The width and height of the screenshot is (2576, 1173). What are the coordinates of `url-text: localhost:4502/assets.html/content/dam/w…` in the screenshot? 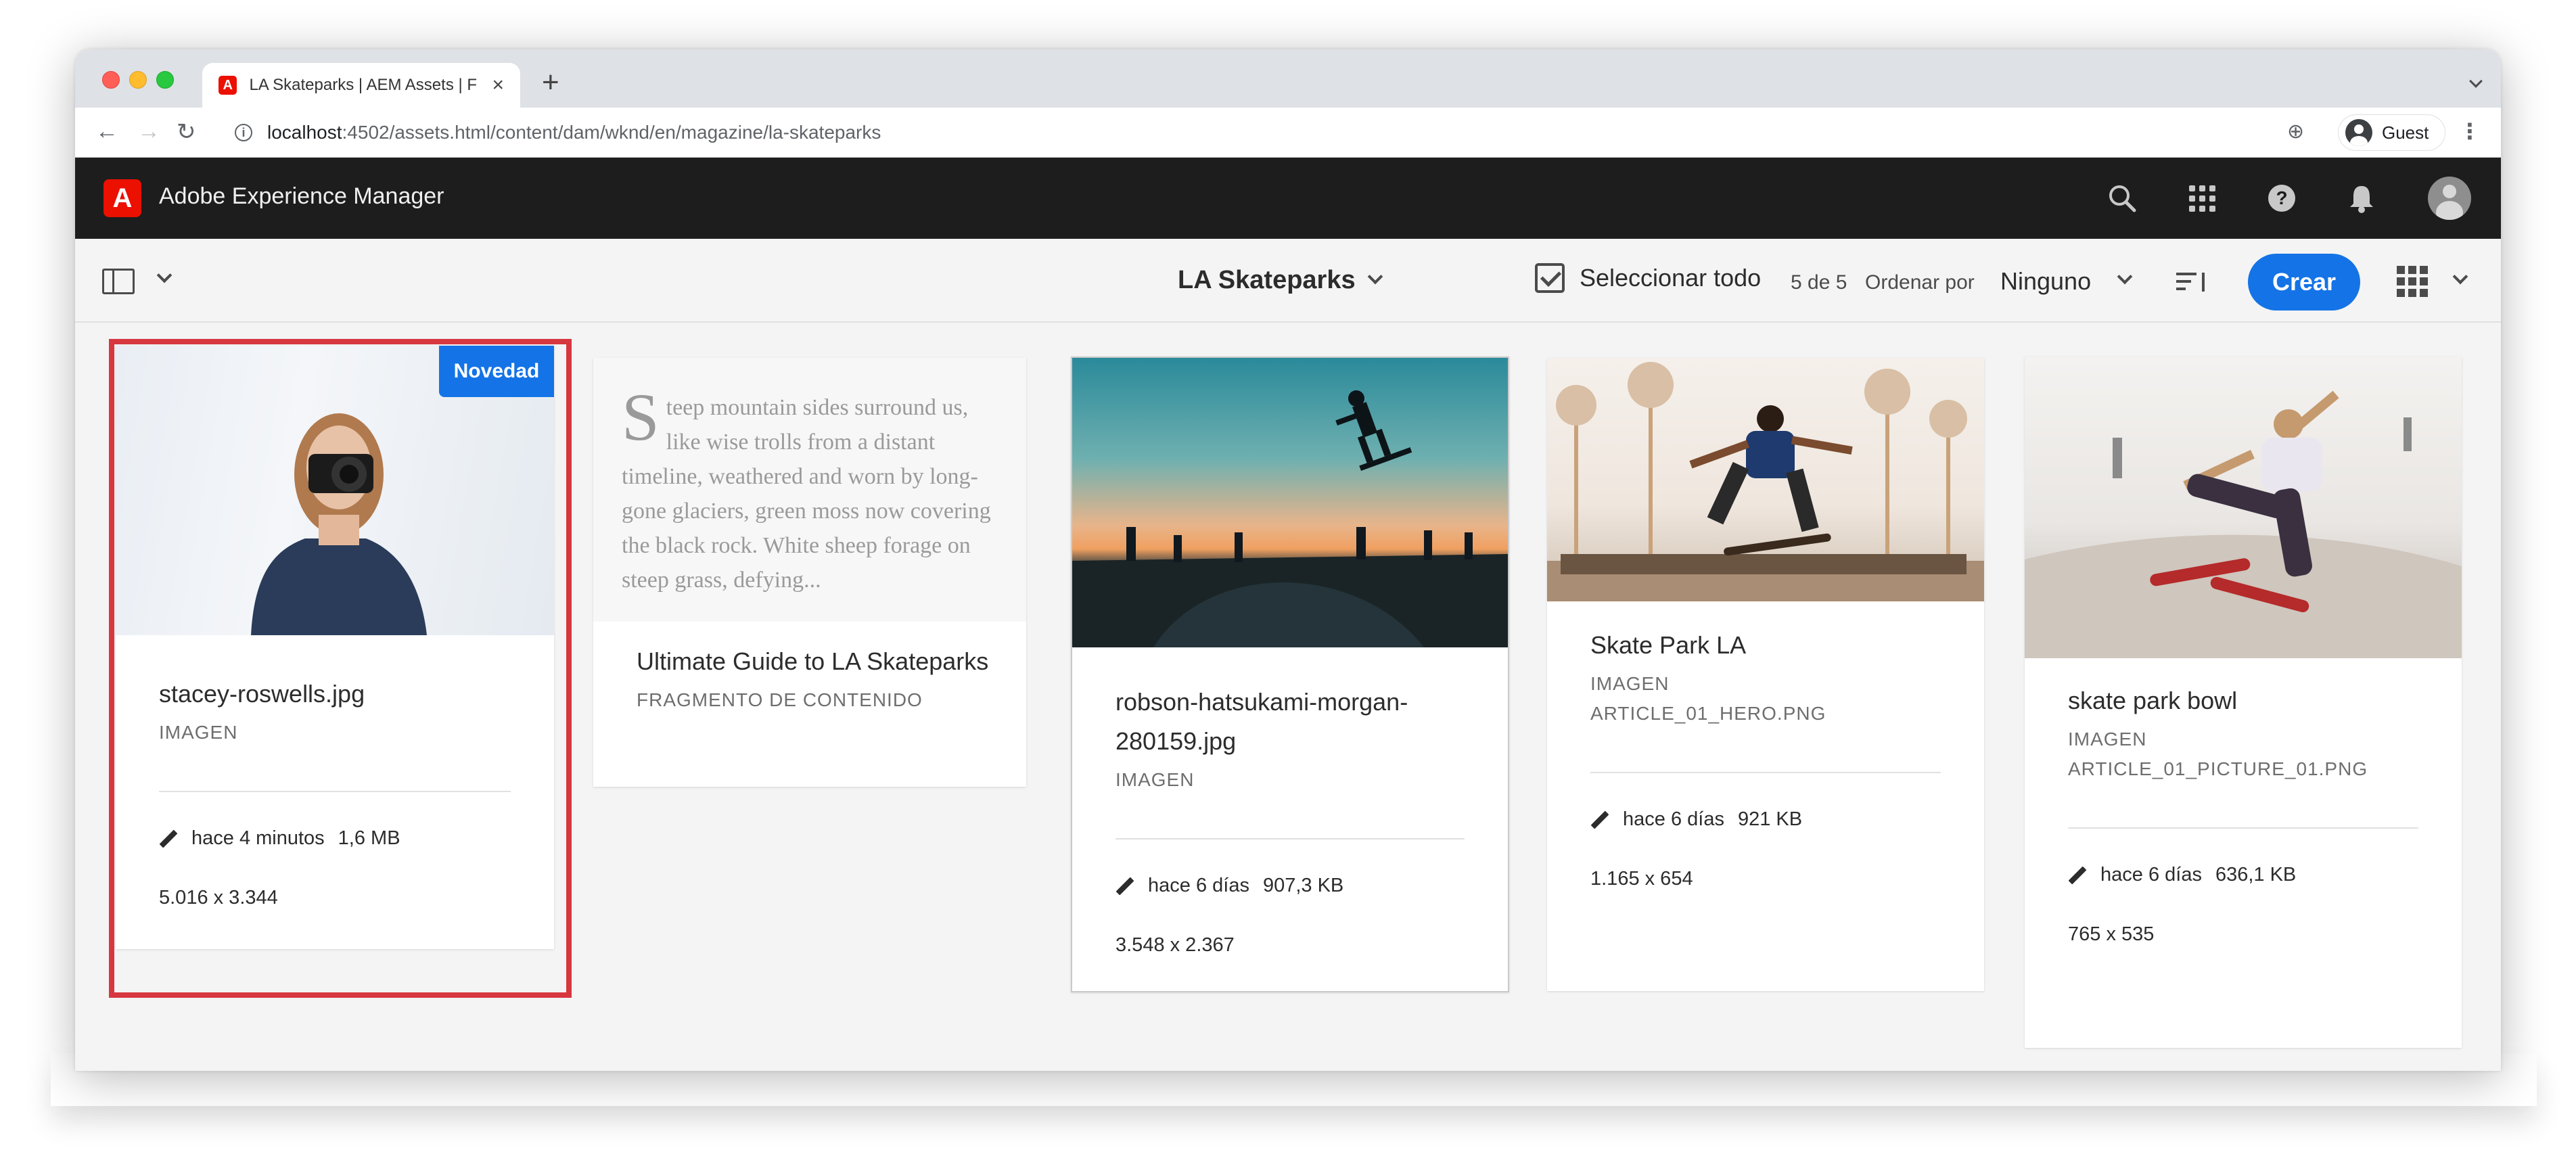 It's located at (574, 132).